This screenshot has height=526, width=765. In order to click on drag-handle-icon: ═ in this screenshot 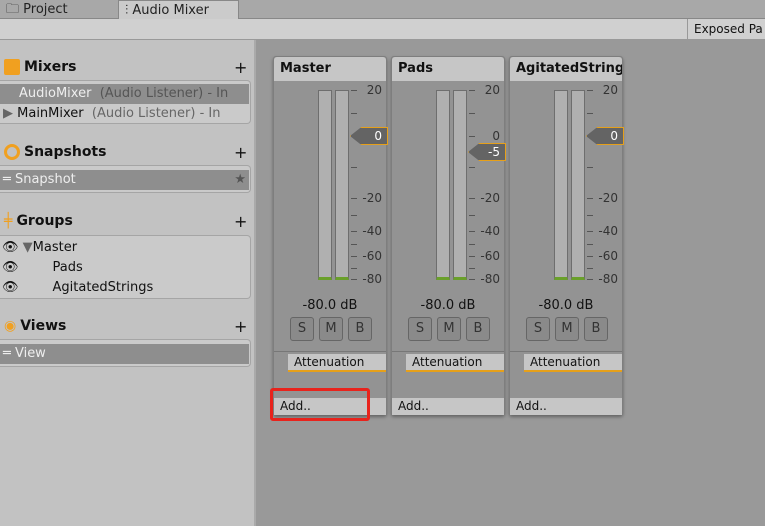, I will do `click(7, 353)`.